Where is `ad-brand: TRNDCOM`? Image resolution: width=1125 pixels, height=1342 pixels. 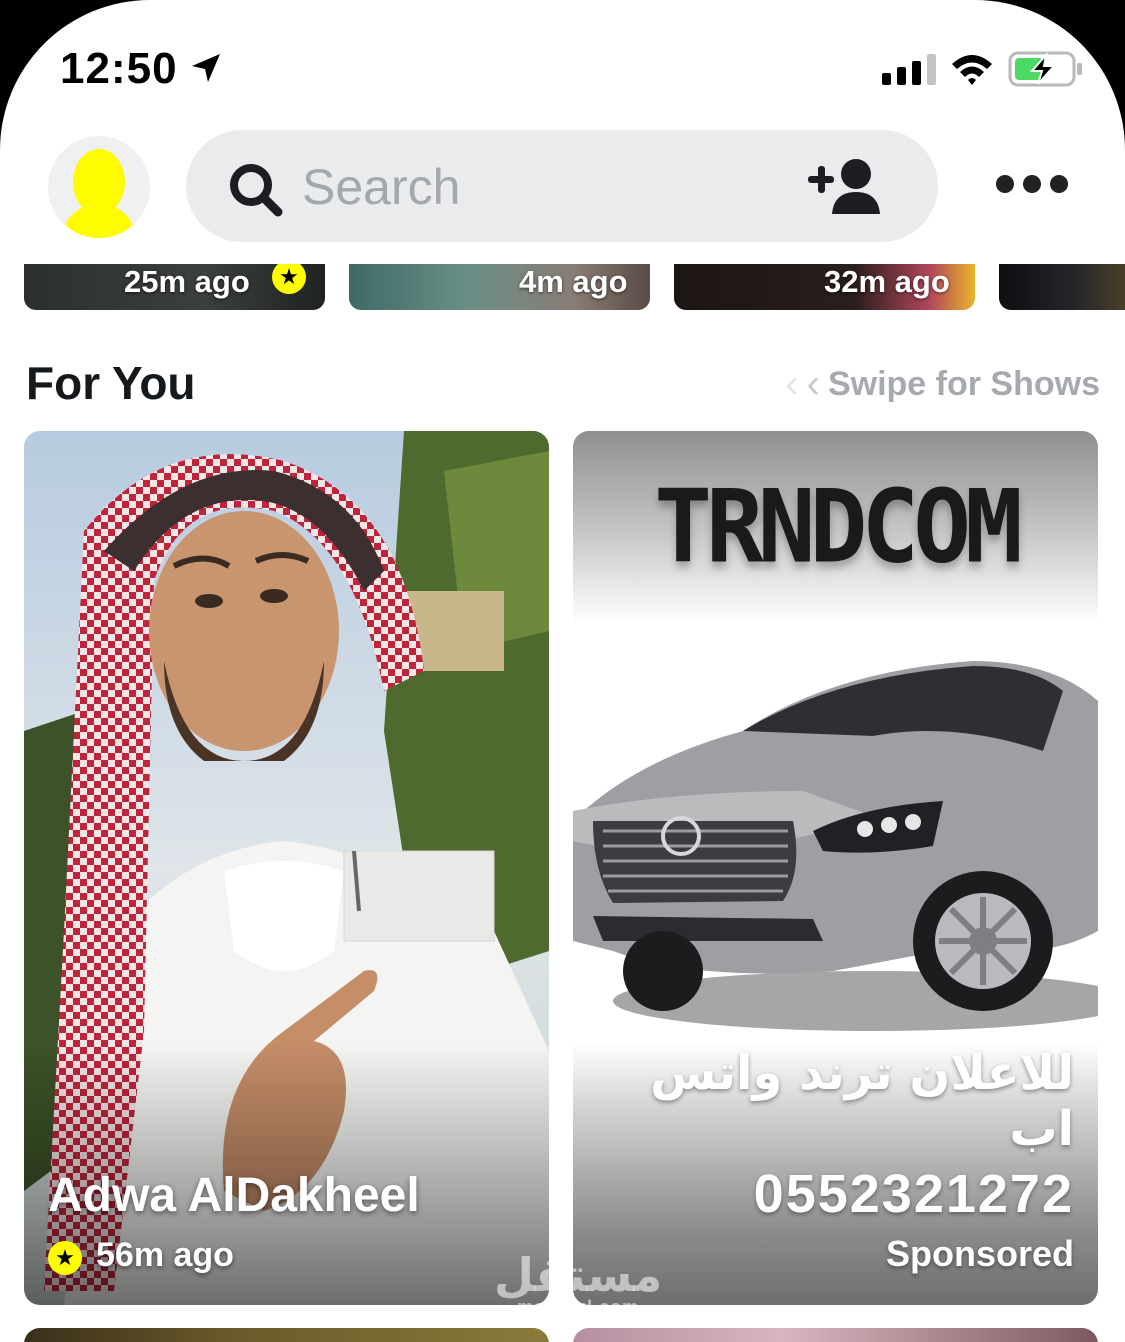
ad-brand: TRNDCOM is located at coordinates (838, 527).